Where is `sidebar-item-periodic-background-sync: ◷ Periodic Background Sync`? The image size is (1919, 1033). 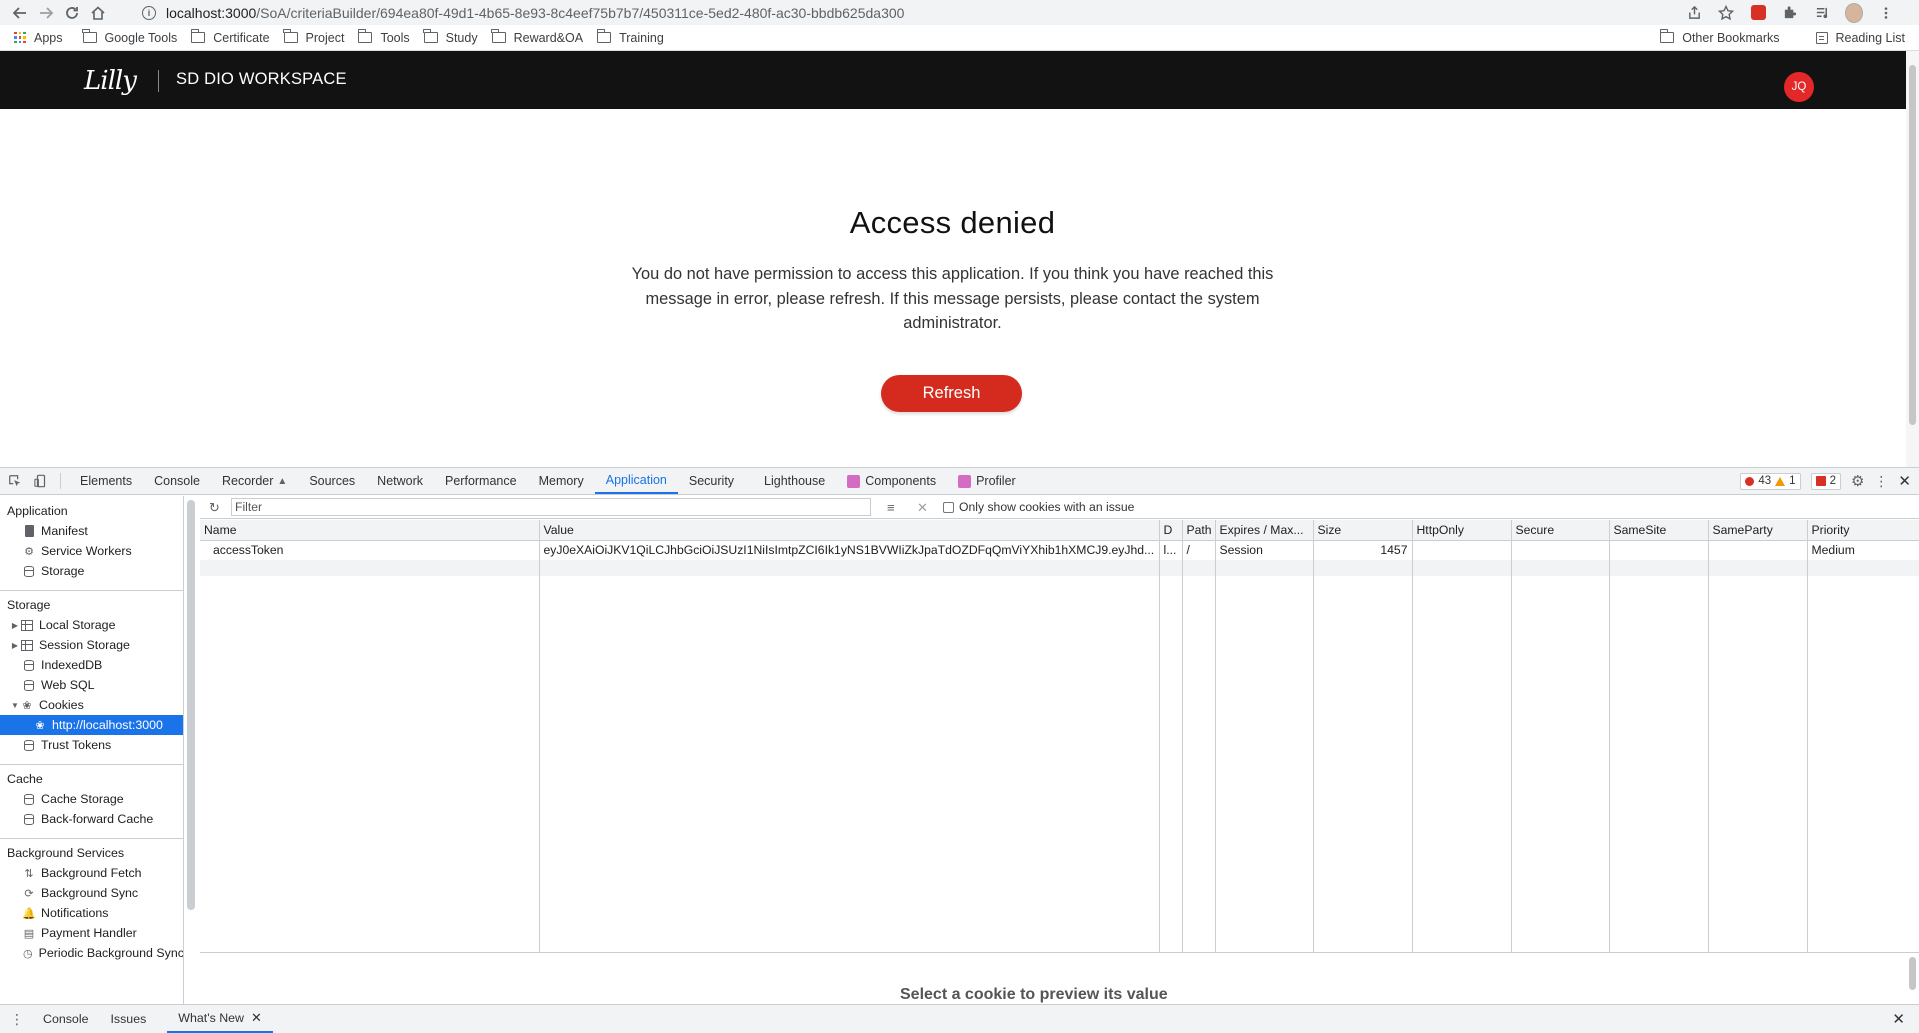
sidebar-item-periodic-background-sync: ◷ Periodic Background Sync is located at coordinates (91, 953).